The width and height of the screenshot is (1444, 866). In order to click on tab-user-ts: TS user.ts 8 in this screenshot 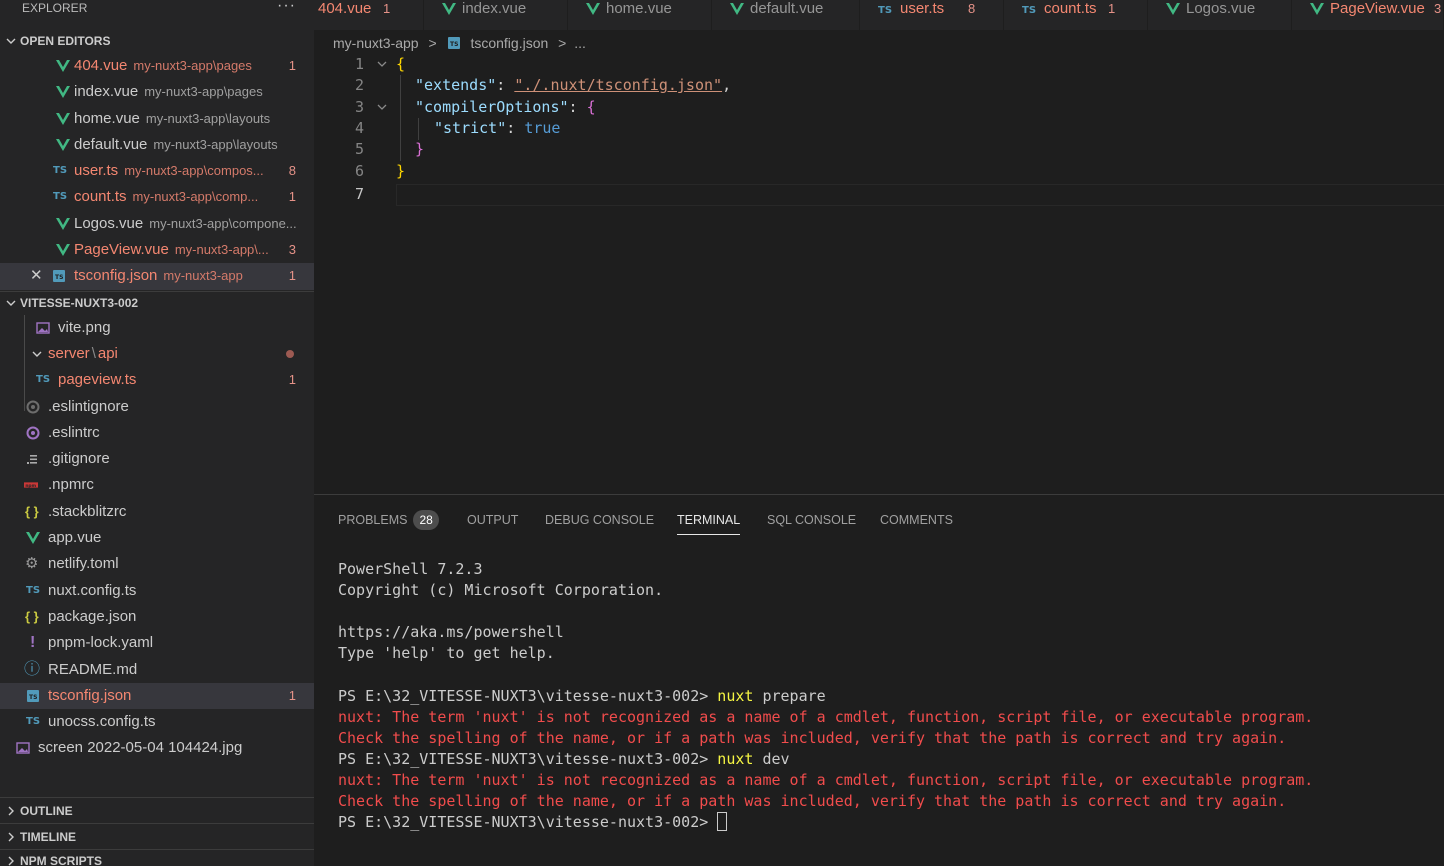, I will do `click(932, 15)`.